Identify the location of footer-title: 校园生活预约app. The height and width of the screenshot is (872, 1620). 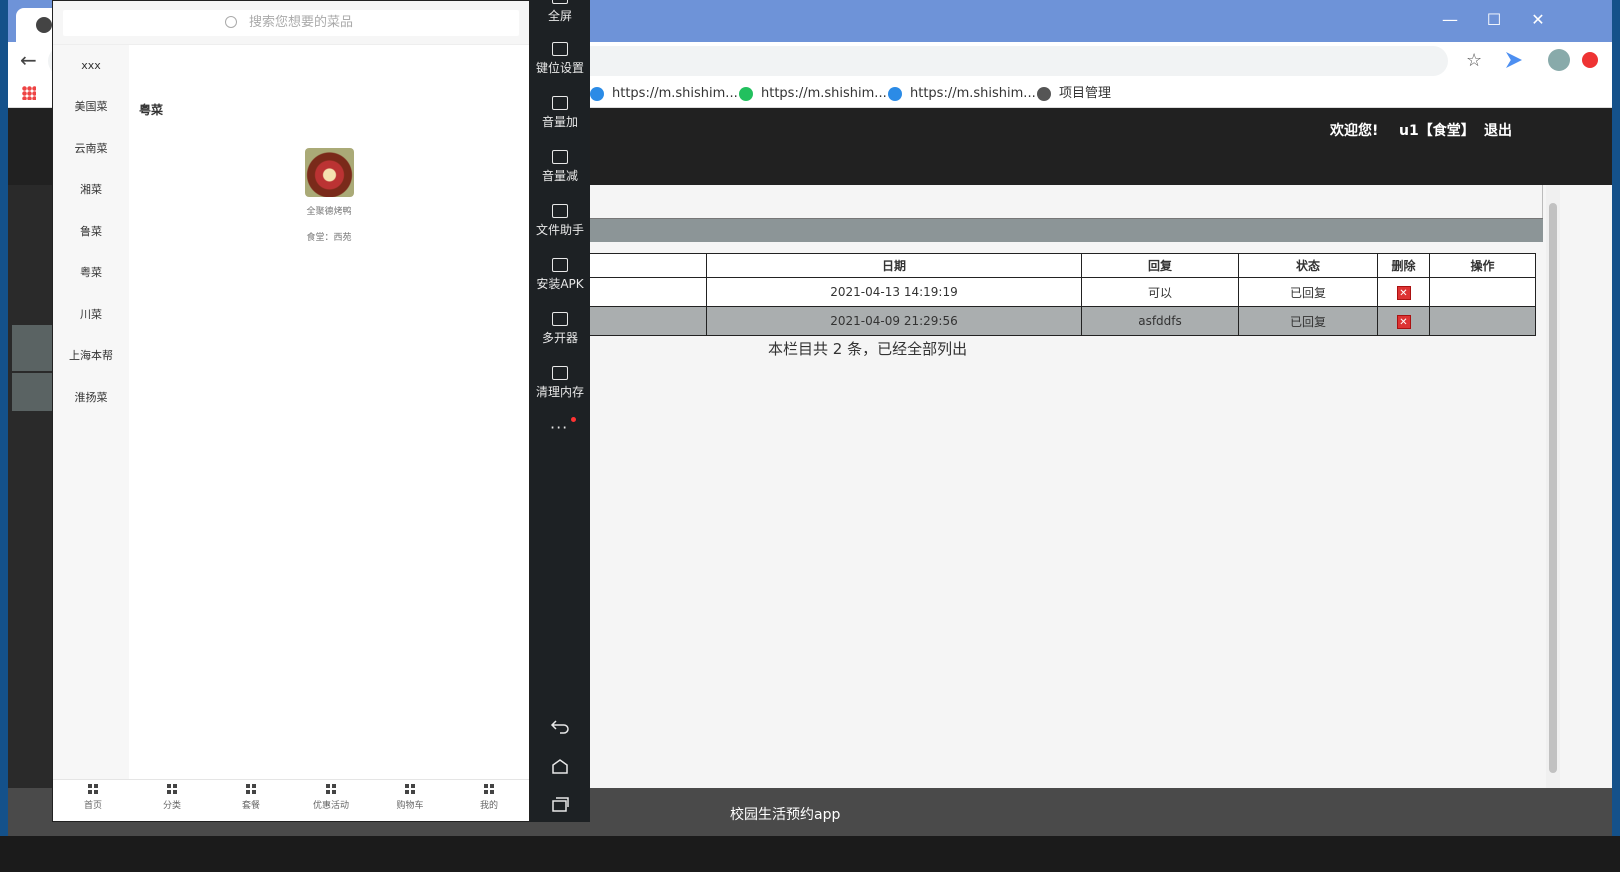
(785, 815).